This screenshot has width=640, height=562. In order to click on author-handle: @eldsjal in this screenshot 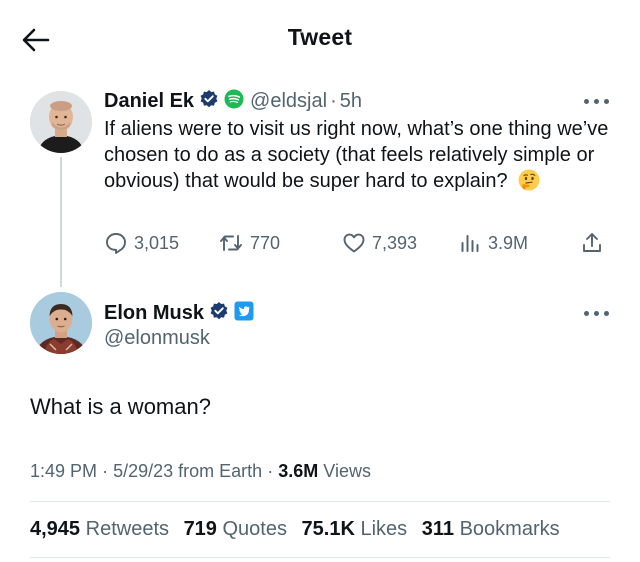, I will do `click(288, 101)`.